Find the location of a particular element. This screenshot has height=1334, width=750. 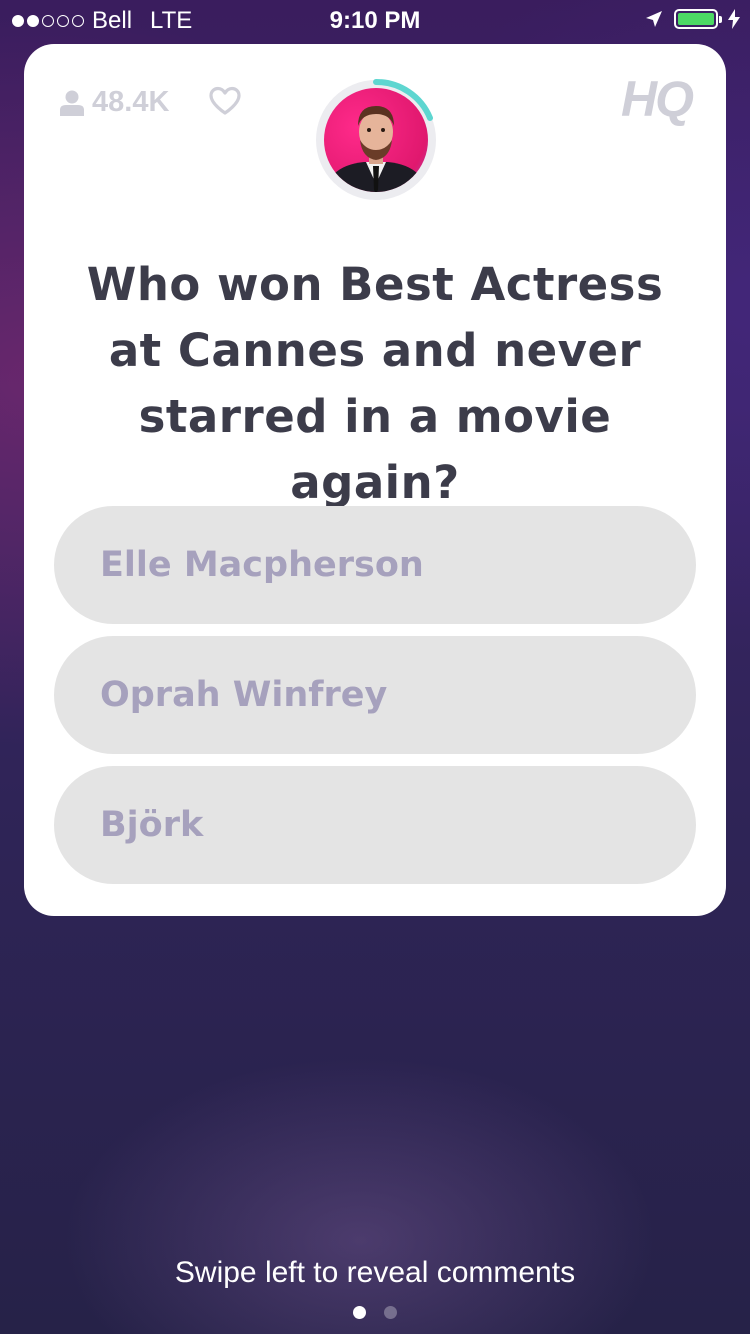

location-arrow-icon is located at coordinates (654, 19).